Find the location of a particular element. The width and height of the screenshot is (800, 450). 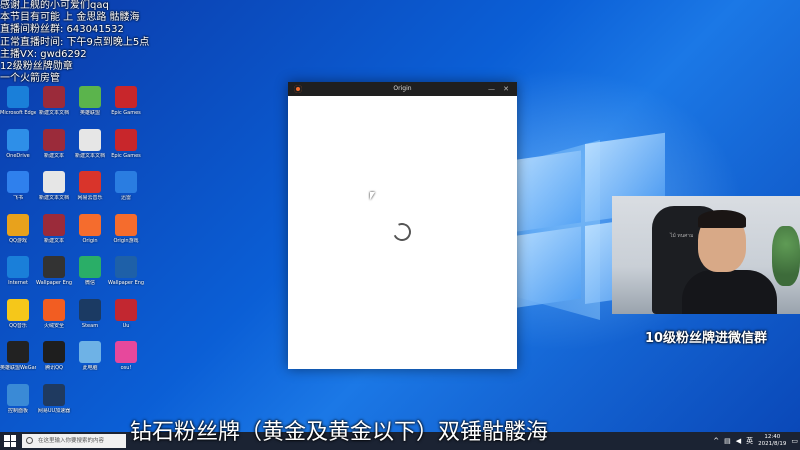

desktop-icon: Origin游戏 is located at coordinates (126, 228).